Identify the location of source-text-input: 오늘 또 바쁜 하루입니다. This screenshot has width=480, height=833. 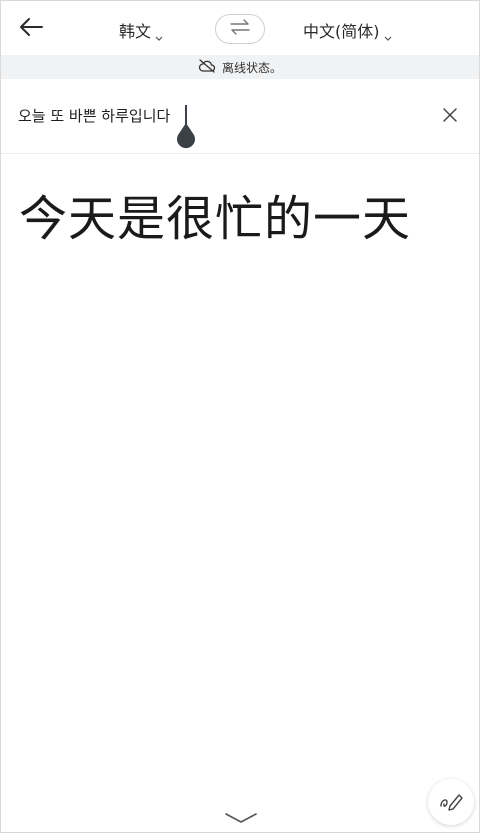
(94, 115).